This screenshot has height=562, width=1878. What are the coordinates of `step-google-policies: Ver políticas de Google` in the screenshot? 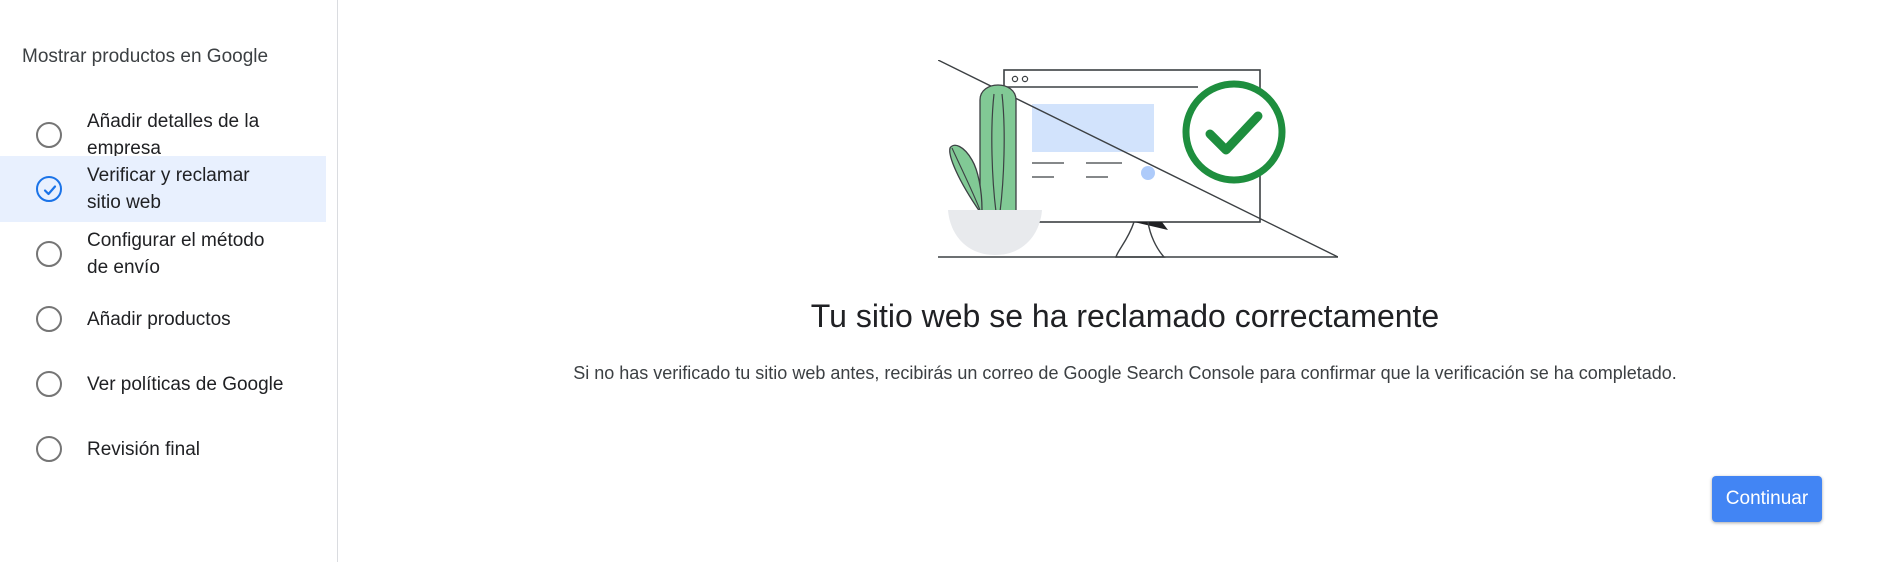 It's located at (163, 384).